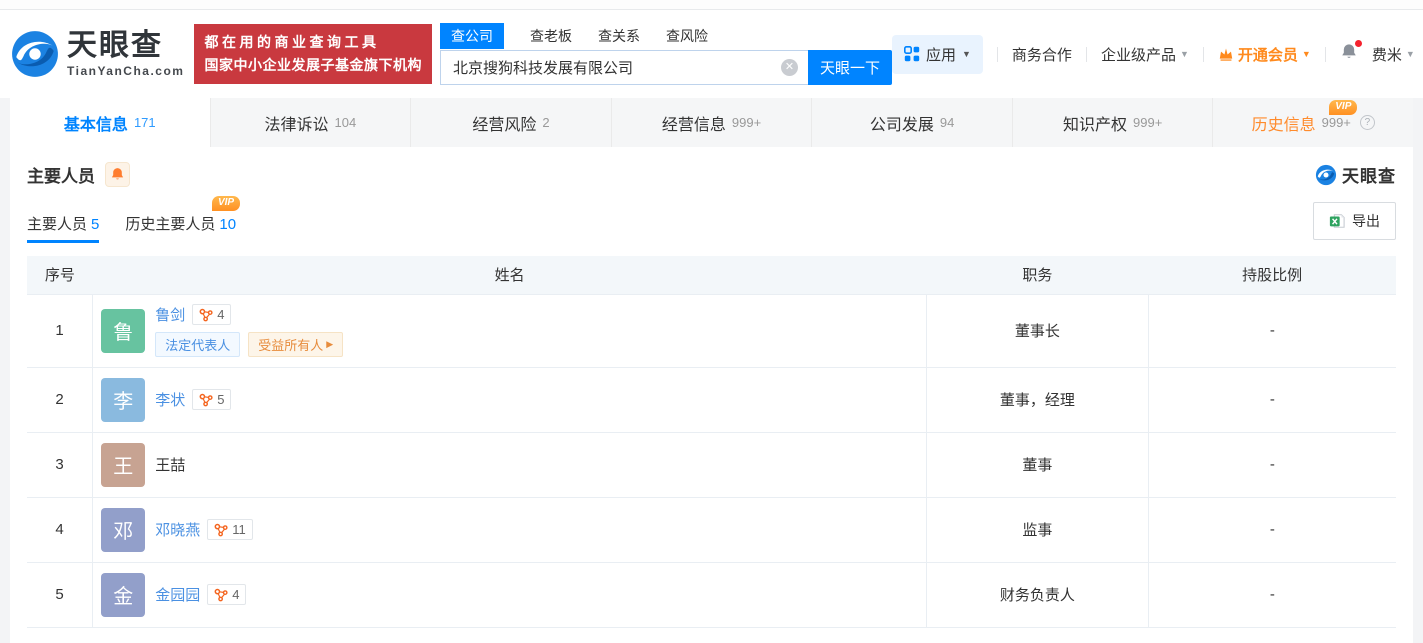 The image size is (1423, 643). I want to click on position-cell: 监事, so click(1037, 529).